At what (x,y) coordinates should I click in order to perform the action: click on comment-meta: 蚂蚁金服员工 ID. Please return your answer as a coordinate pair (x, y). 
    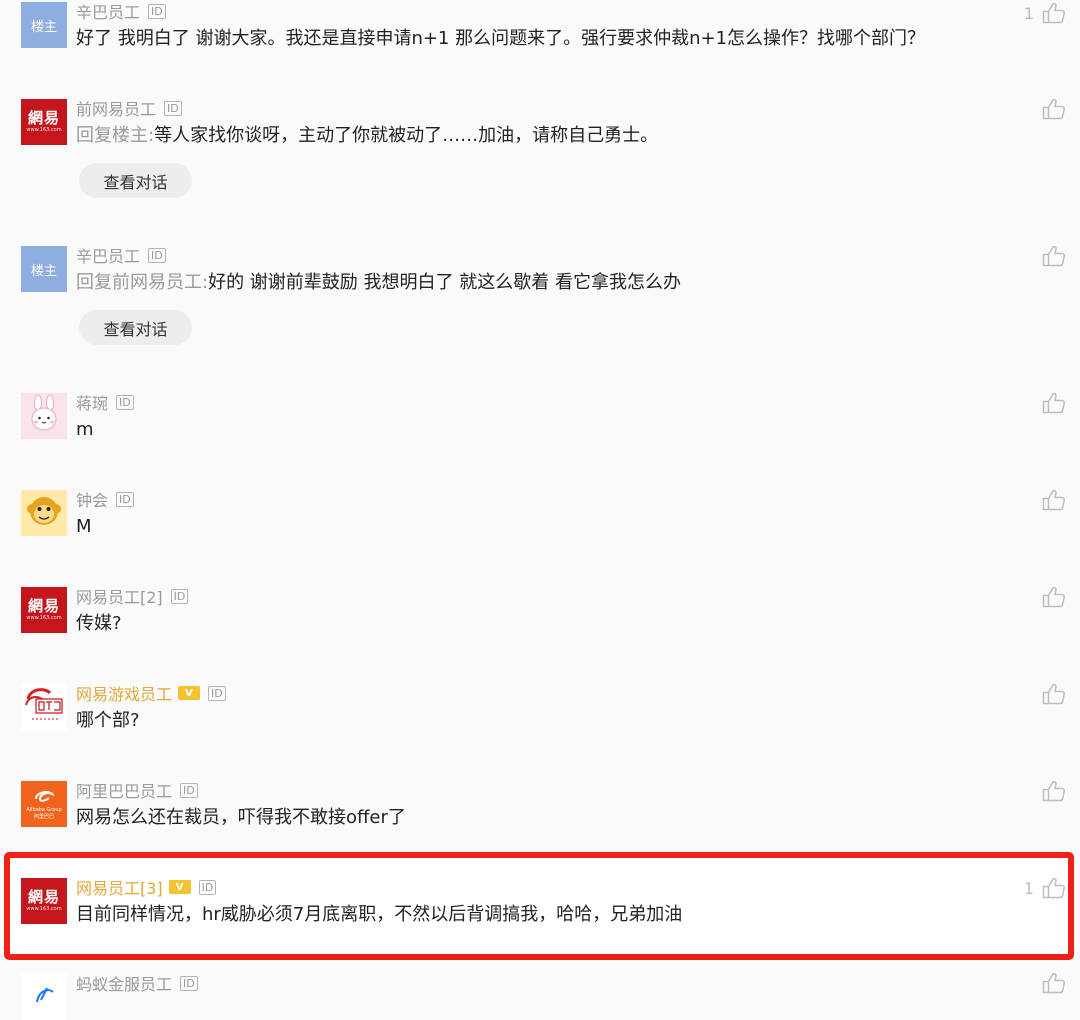
    Looking at the image, I should click on (137, 983).